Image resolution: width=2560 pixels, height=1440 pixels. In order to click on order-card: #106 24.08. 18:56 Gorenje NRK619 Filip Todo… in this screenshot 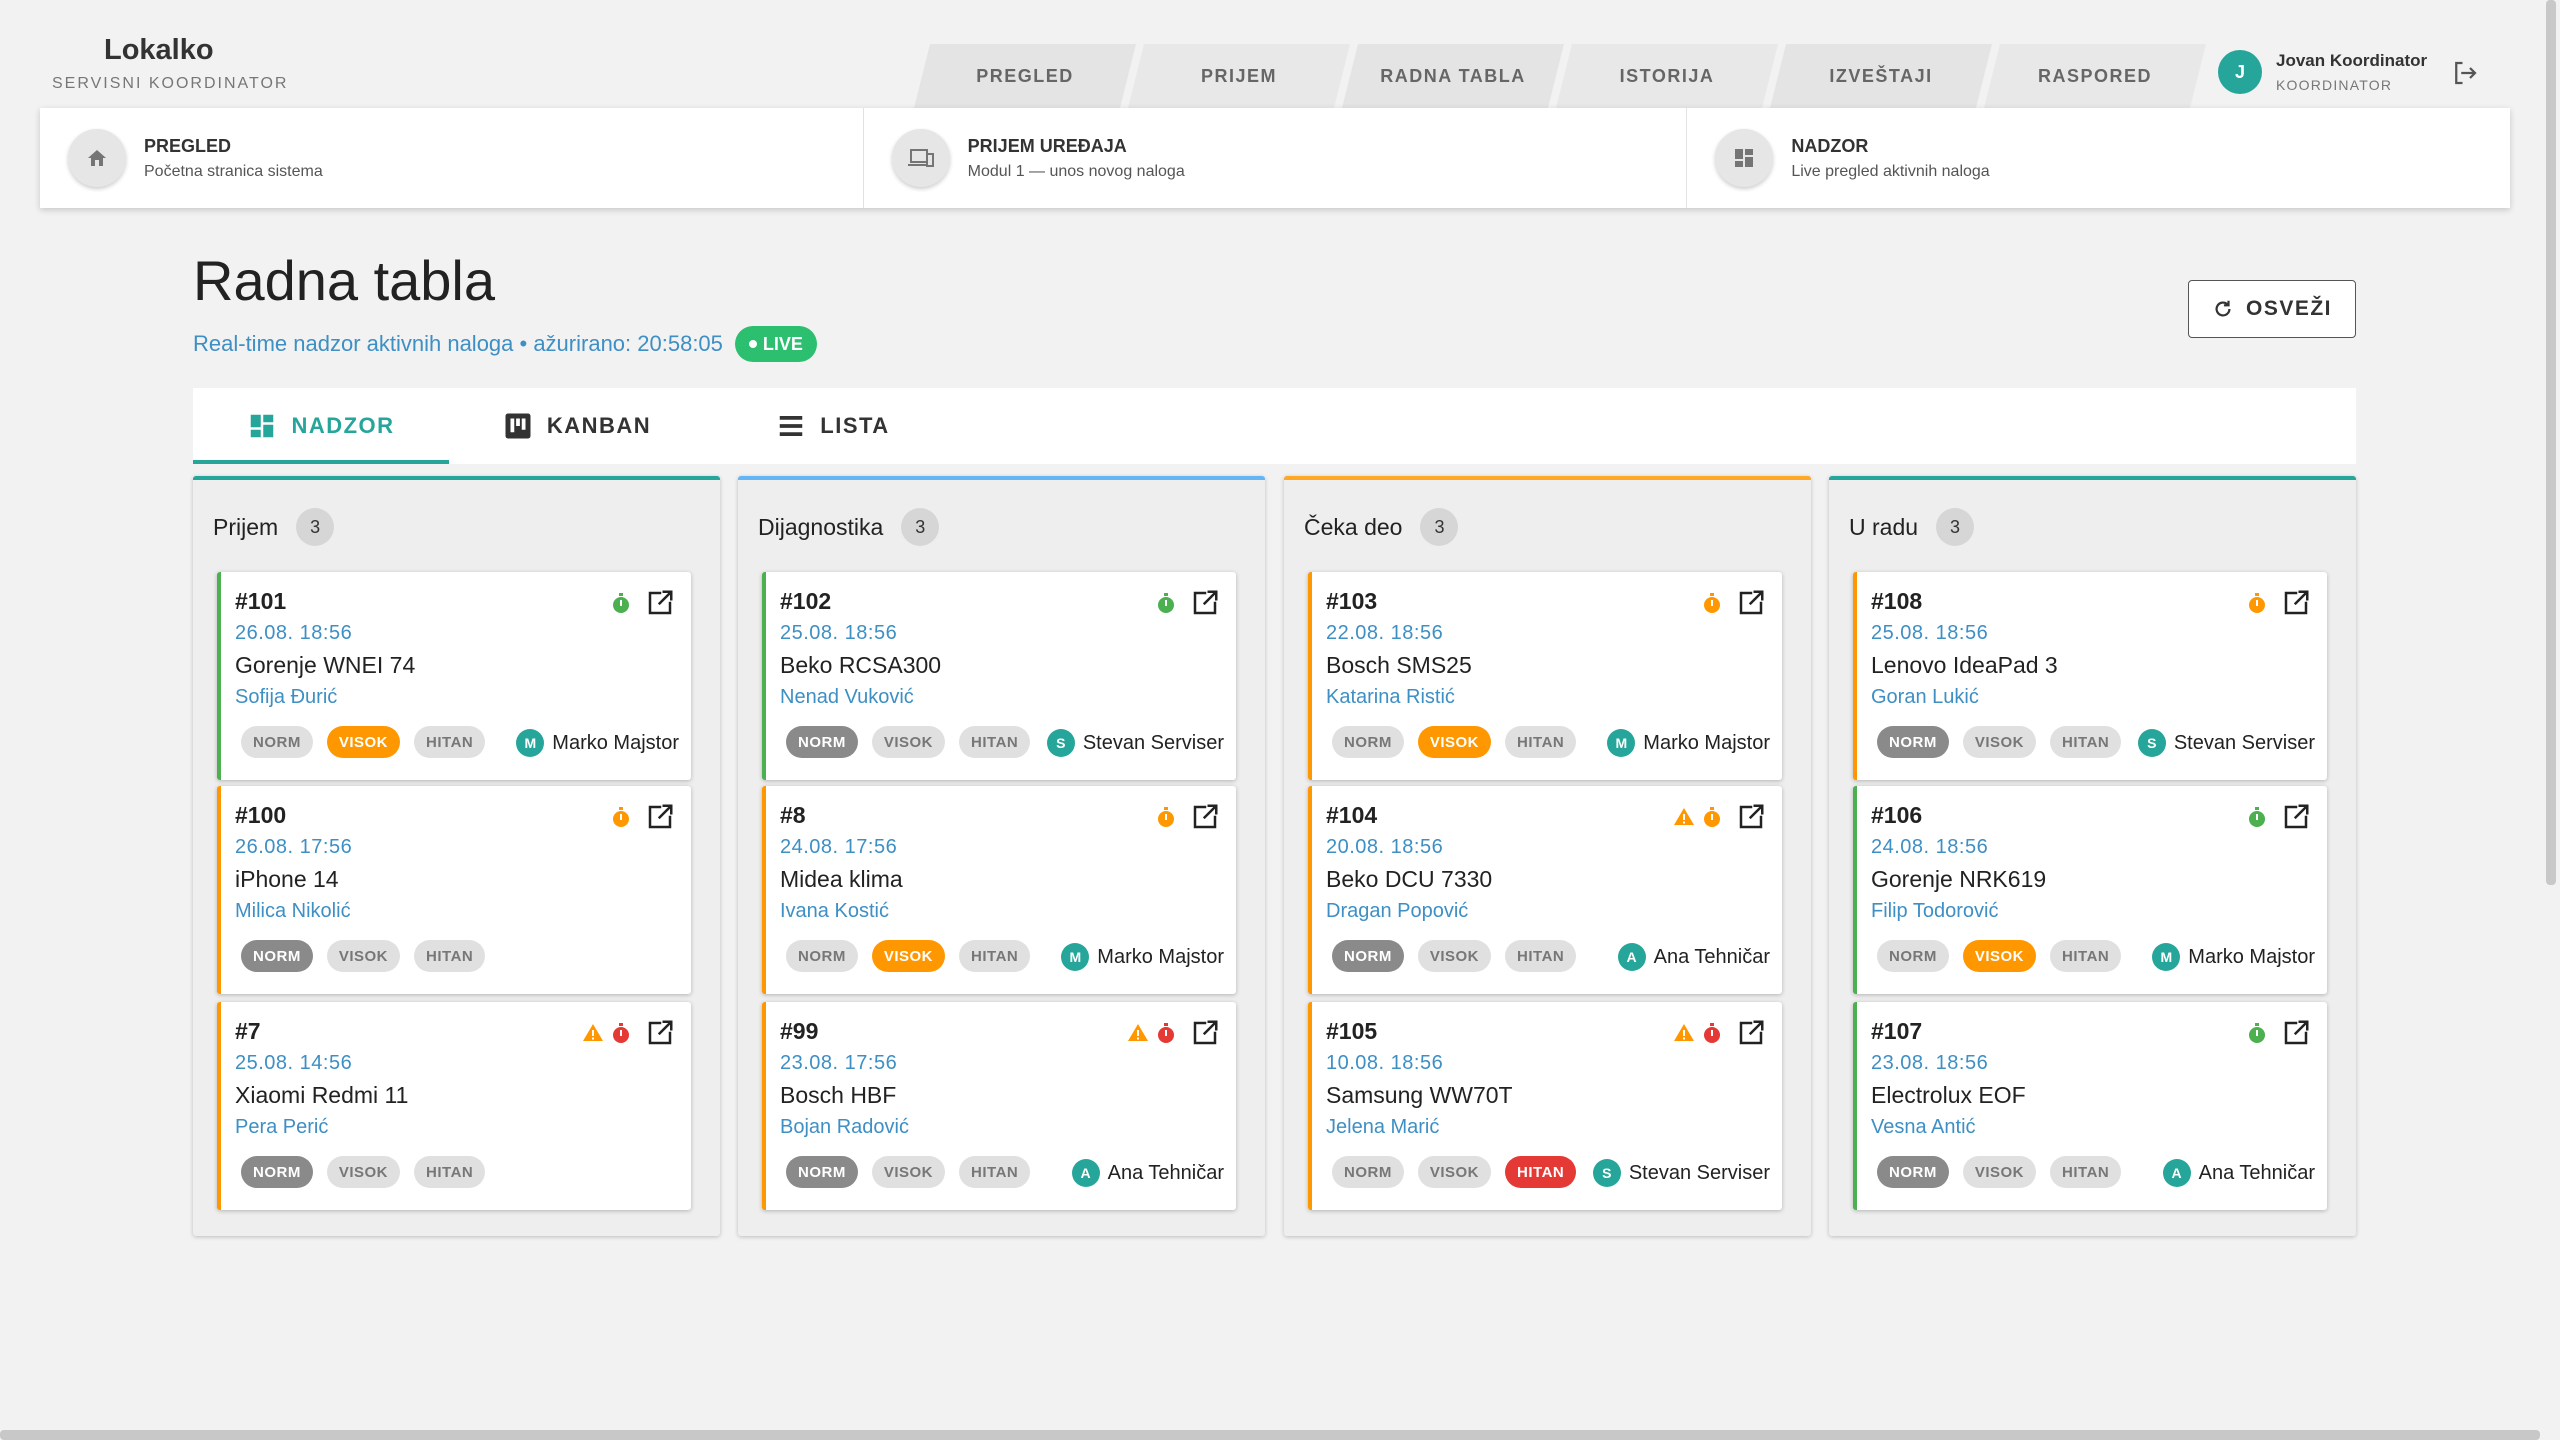, I will do `click(2090, 890)`.